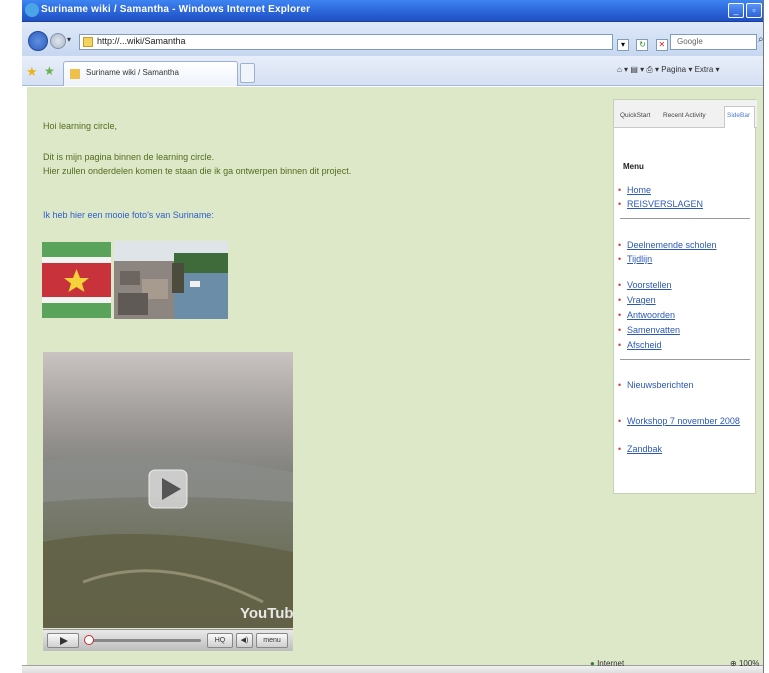 The image size is (769, 673). What do you see at coordinates (649, 330) in the screenshot?
I see `sidebar-item-samenvatten: Samenvatten` at bounding box center [649, 330].